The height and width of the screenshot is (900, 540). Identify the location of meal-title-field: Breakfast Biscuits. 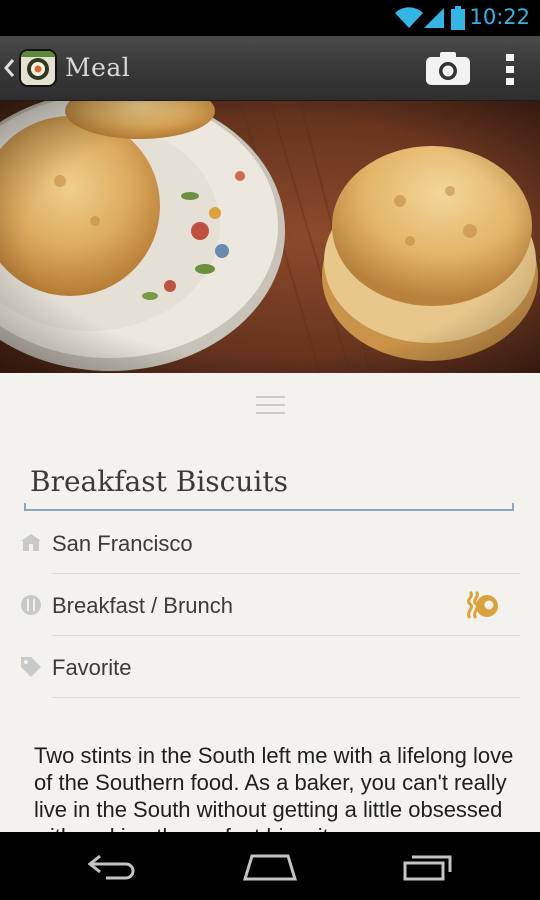
(269, 483).